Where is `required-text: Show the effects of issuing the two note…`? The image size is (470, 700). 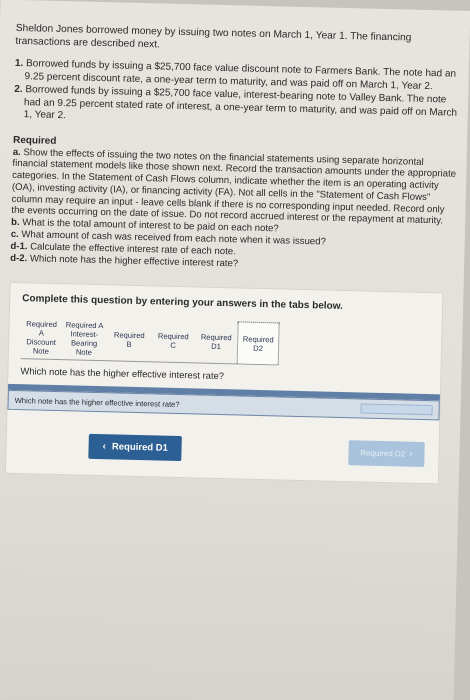 required-text: Show the effects of issuing the two note… is located at coordinates (234, 186).